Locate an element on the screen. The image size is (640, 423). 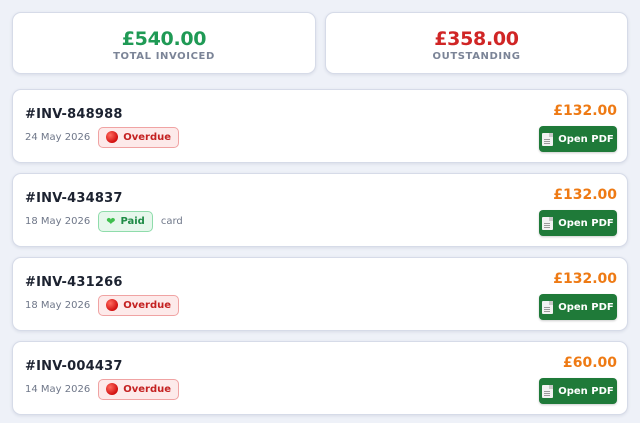
invoice-amount: £60.00 is located at coordinates (589, 363).